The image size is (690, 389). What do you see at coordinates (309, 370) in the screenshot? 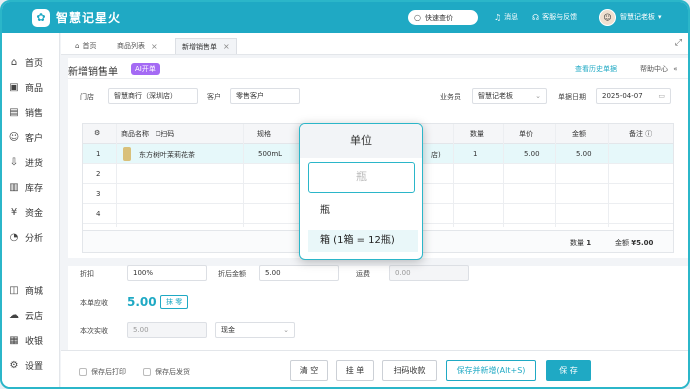
I see `clear-button: 清 空` at bounding box center [309, 370].